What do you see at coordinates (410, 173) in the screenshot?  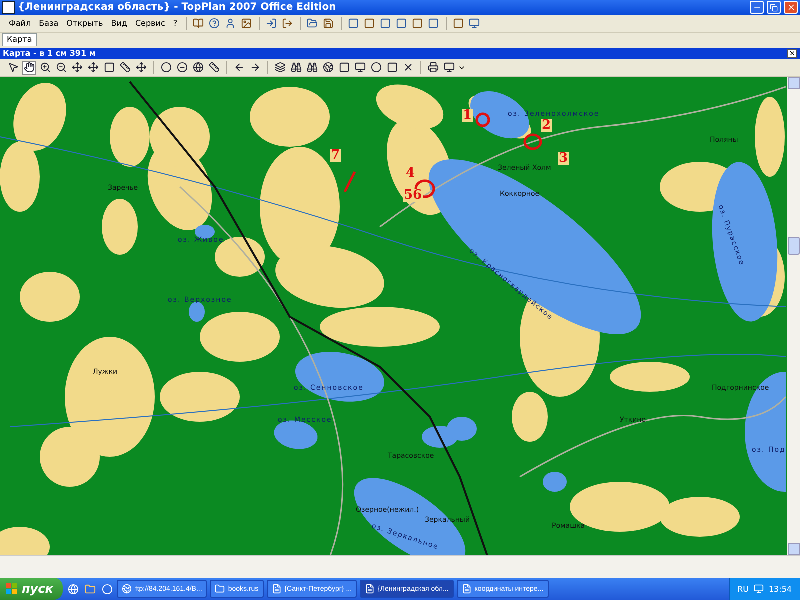 I see `handwritten-note: 4` at bounding box center [410, 173].